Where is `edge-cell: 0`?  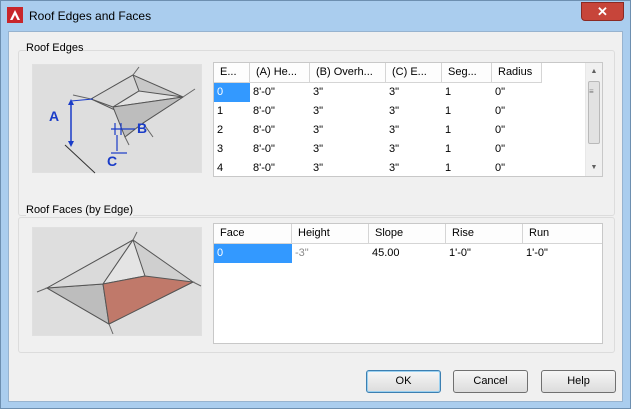
edge-cell: 0 is located at coordinates (232, 92).